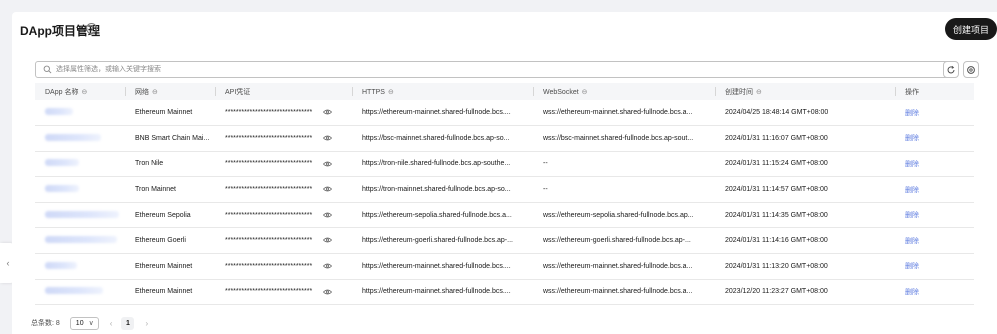  What do you see at coordinates (80, 91) in the screenshot?
I see `column-header-dapp-name: DApp 名称 ⊖` at bounding box center [80, 91].